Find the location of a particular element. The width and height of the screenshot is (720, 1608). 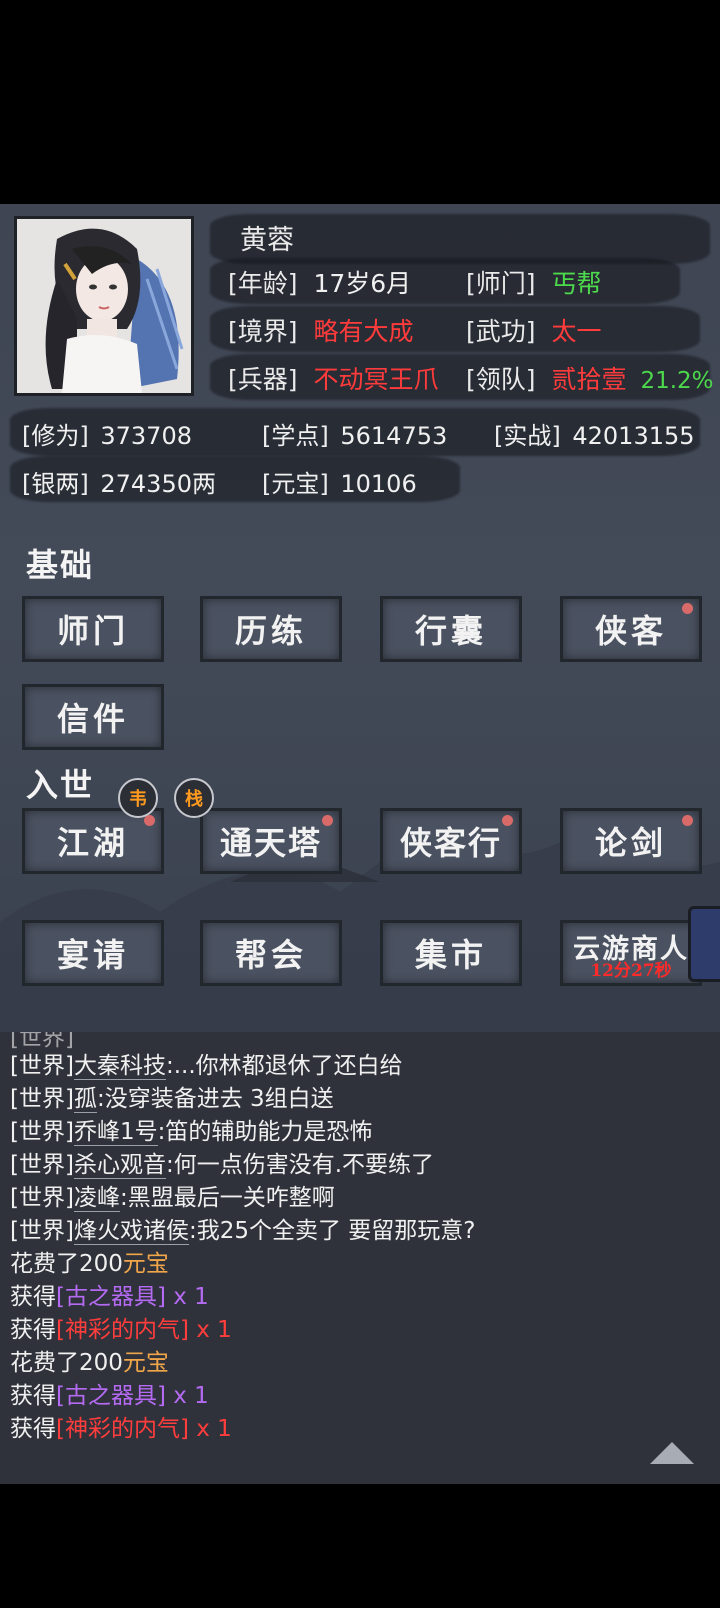

sect-label: [师门] is located at coordinates (501, 283).